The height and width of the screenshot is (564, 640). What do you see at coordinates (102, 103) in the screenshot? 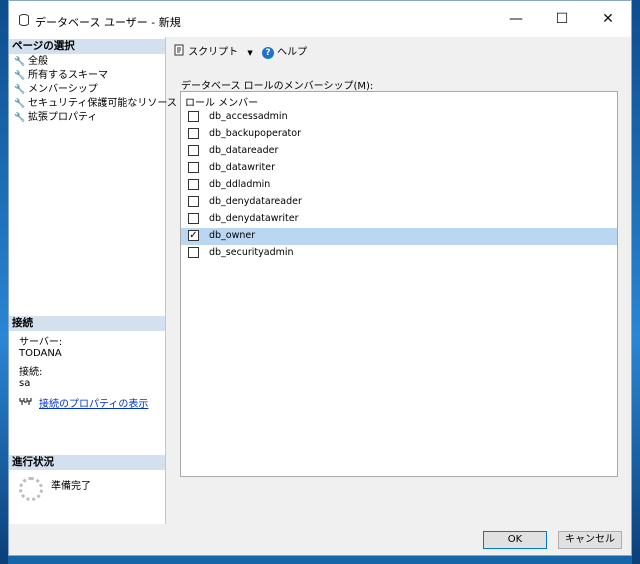
I see `page-item-label: セキュリティ保護可能なリソース` at bounding box center [102, 103].